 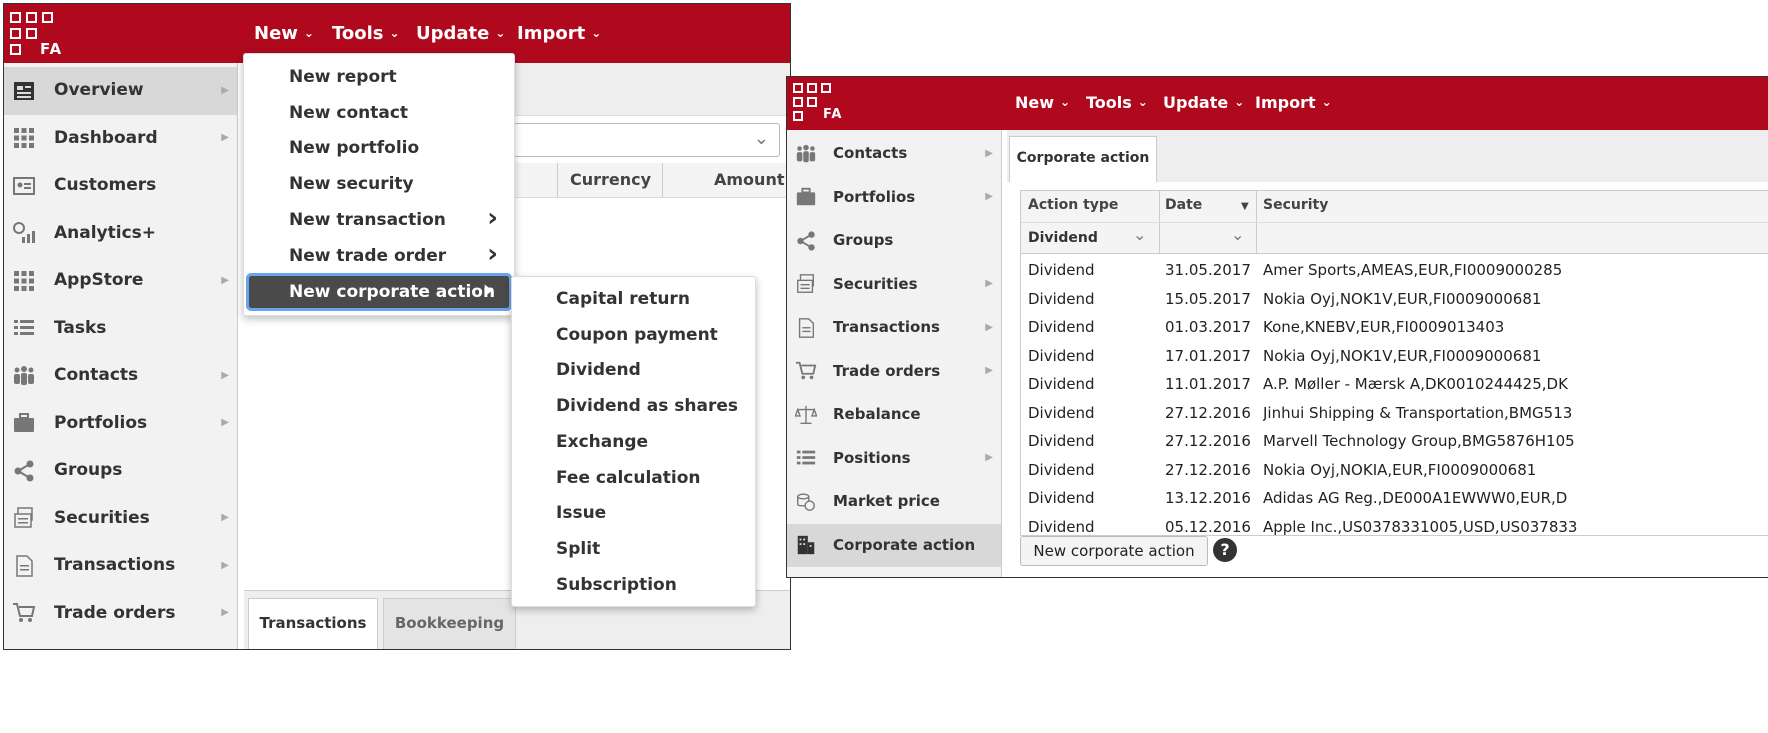 What do you see at coordinates (1208, 327) in the screenshot?
I see `cell-date: 01.03.2017` at bounding box center [1208, 327].